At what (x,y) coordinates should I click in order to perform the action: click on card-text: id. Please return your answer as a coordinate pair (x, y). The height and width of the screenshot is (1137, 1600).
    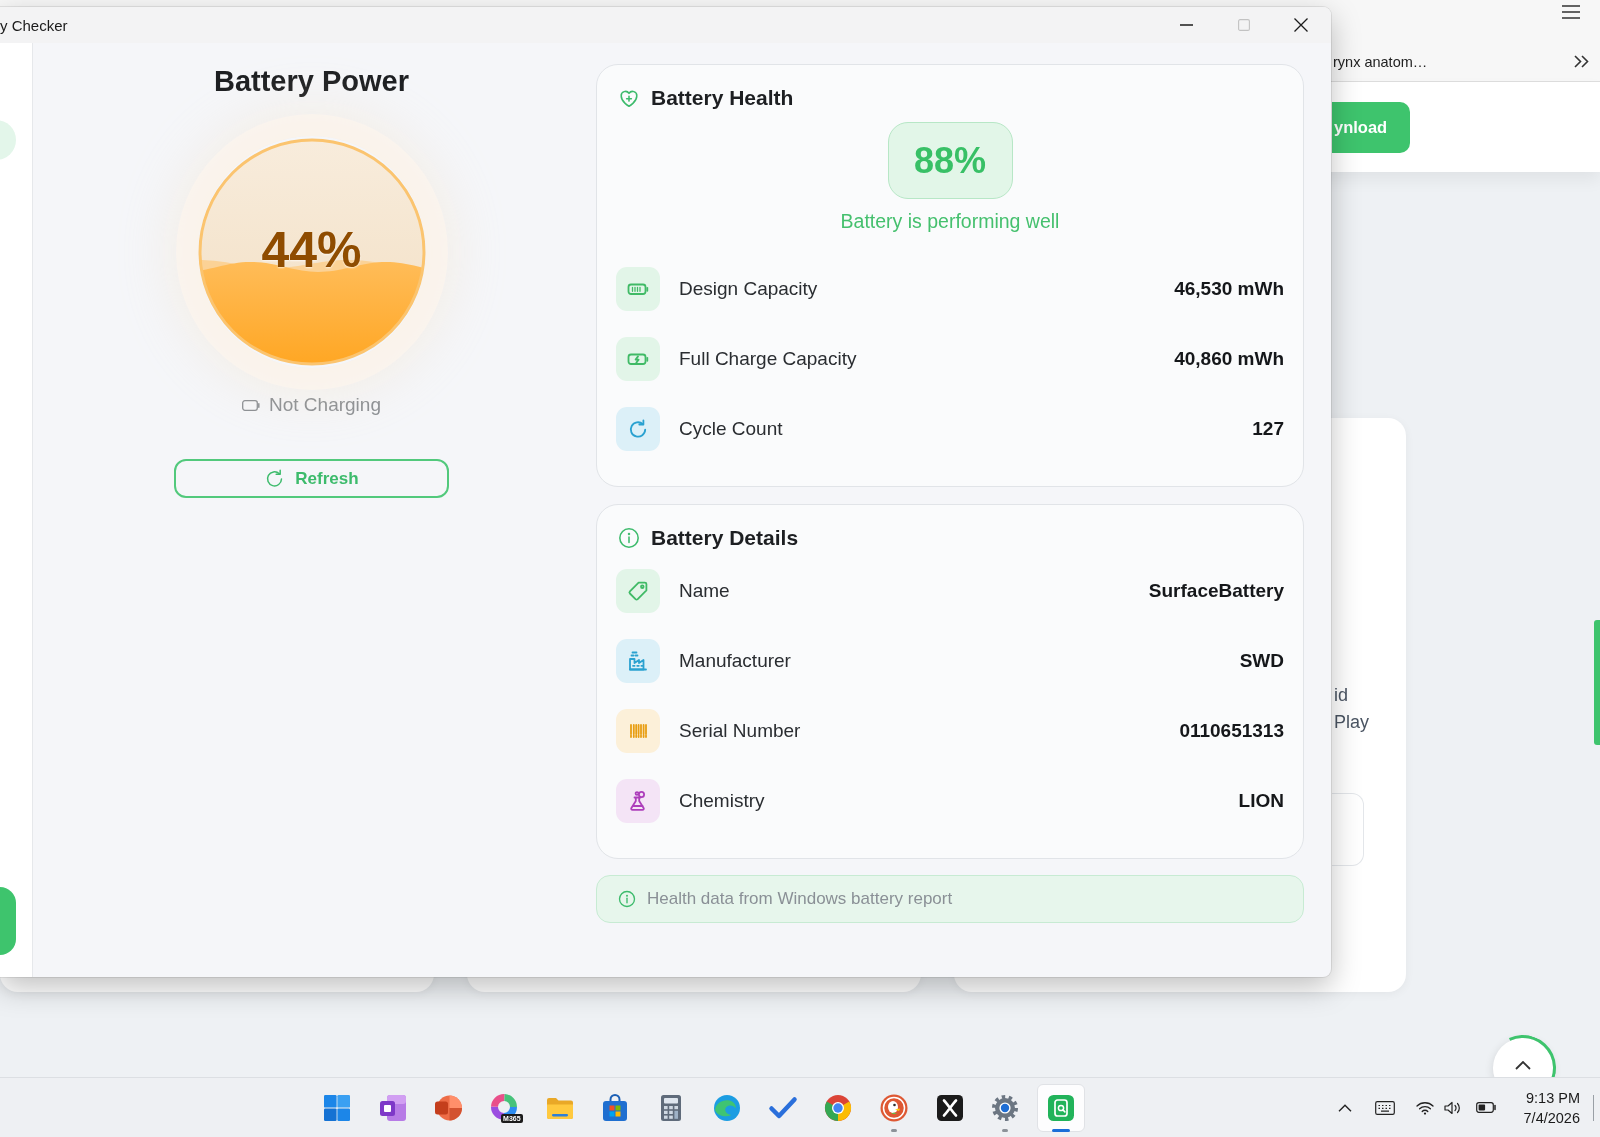
    Looking at the image, I should click on (1341, 695).